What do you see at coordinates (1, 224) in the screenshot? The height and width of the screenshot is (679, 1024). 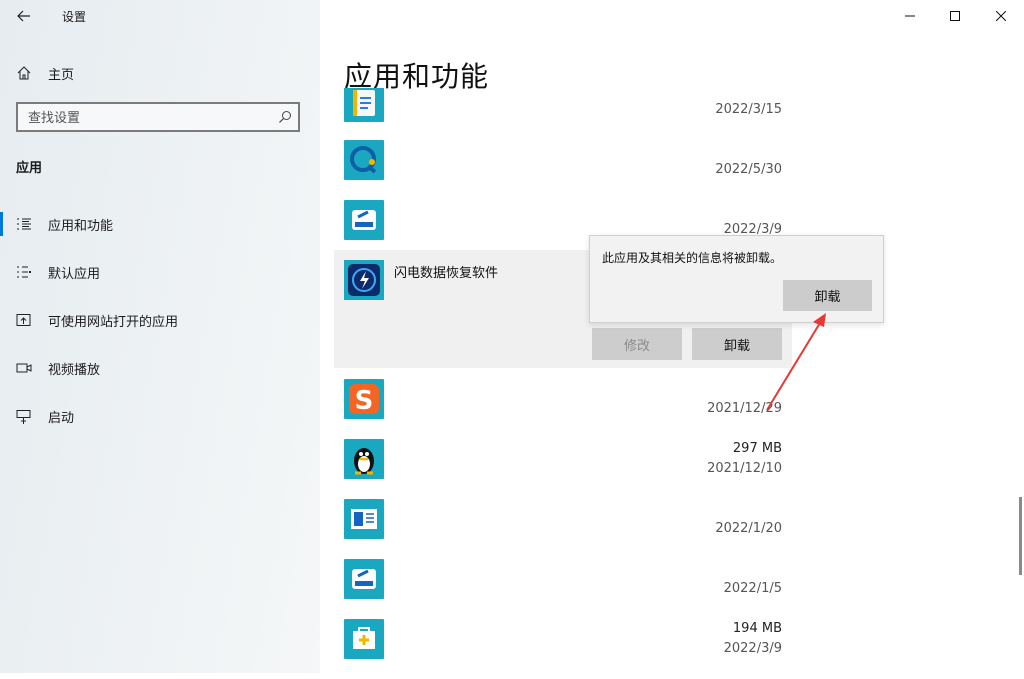 I see `active-indicator` at bounding box center [1, 224].